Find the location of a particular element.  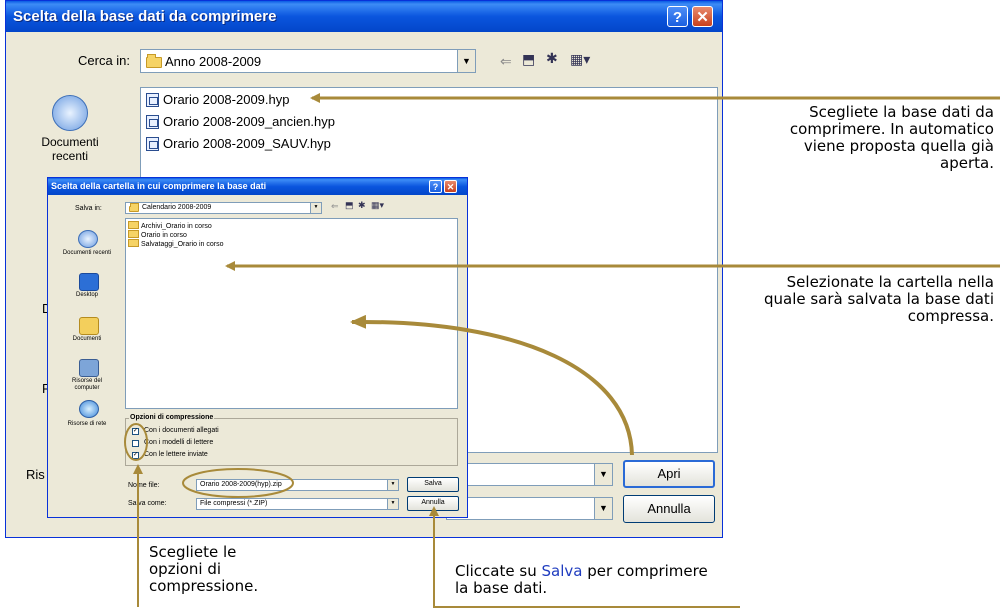

filename-highlight is located at coordinates (238, 483).